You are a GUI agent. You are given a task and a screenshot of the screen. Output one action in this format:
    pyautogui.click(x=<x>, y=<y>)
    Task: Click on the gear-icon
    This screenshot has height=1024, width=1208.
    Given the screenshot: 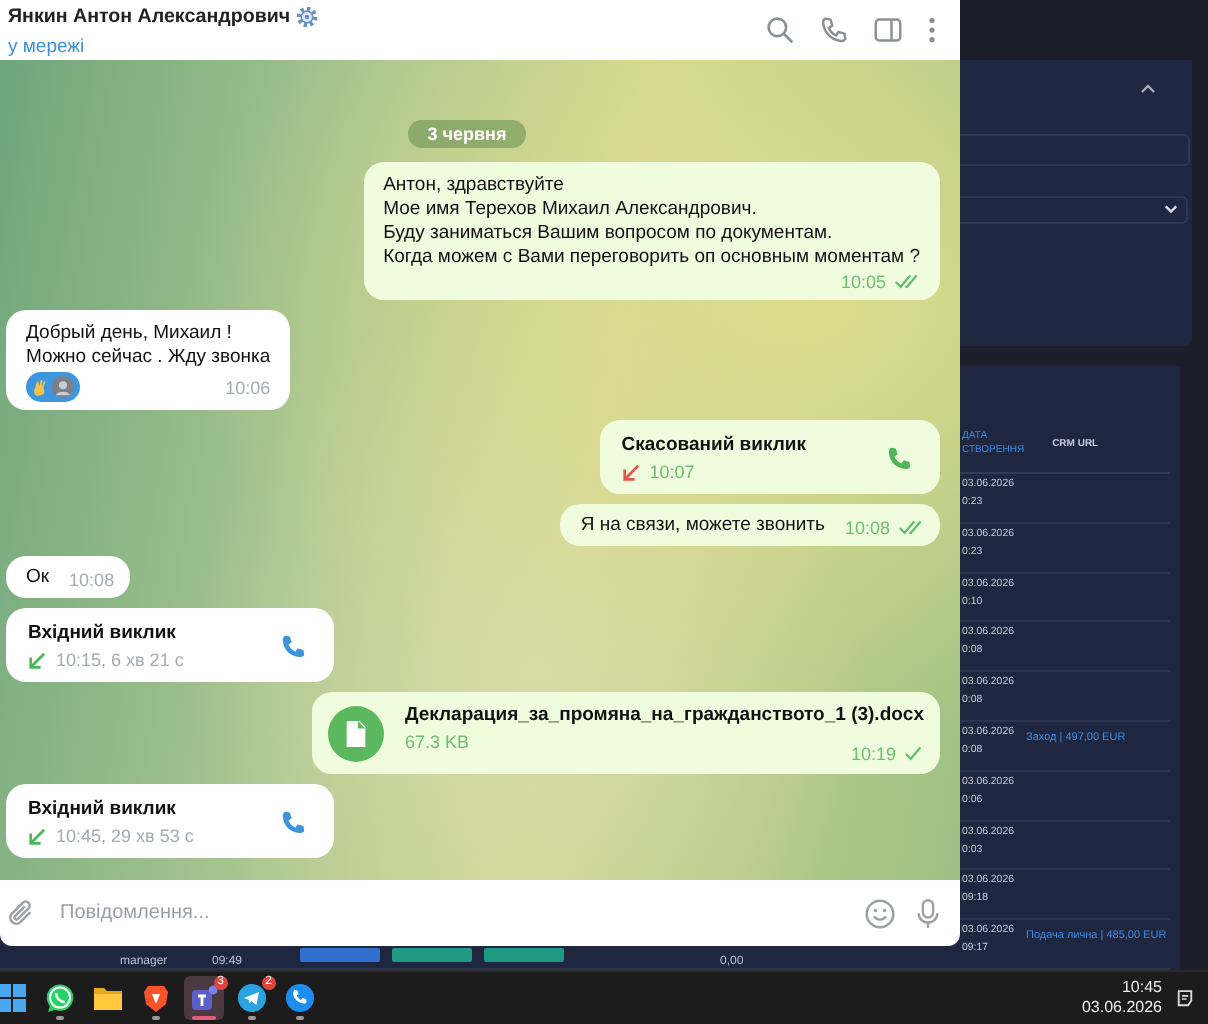 What is the action you would take?
    pyautogui.click(x=307, y=16)
    